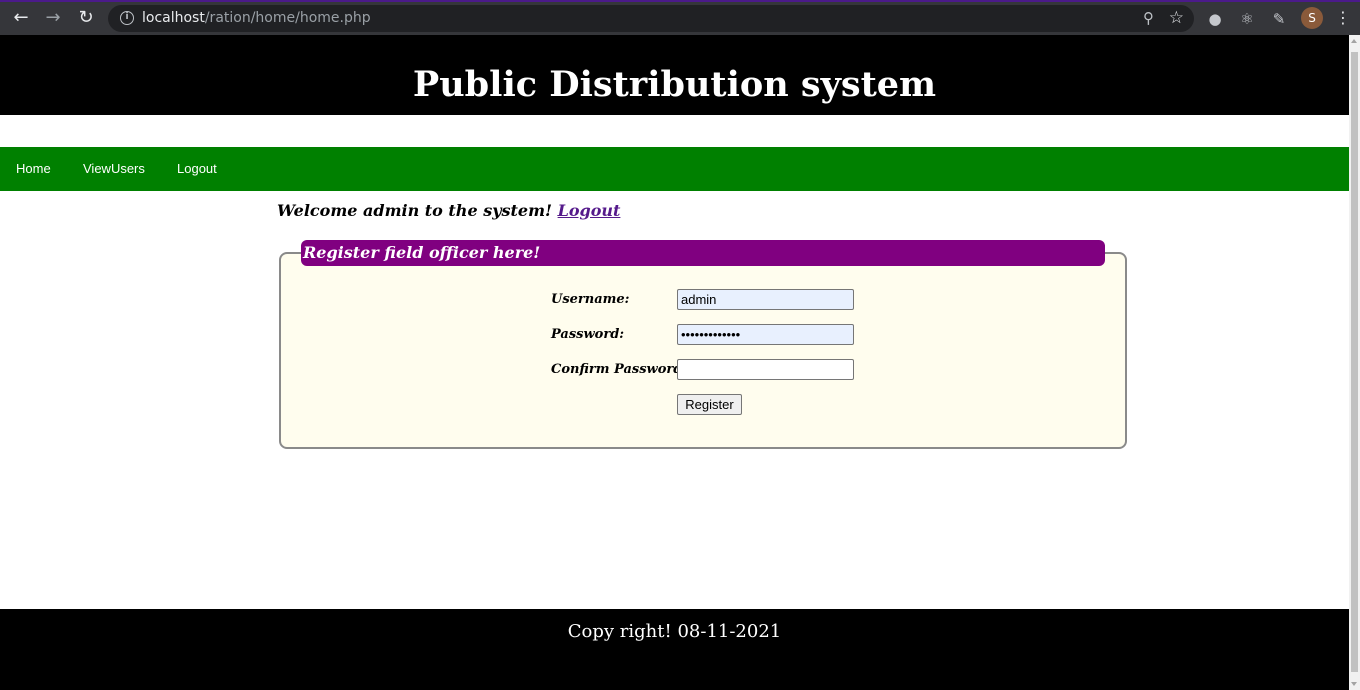  I want to click on scrollbar-thumb, so click(1354, 362).